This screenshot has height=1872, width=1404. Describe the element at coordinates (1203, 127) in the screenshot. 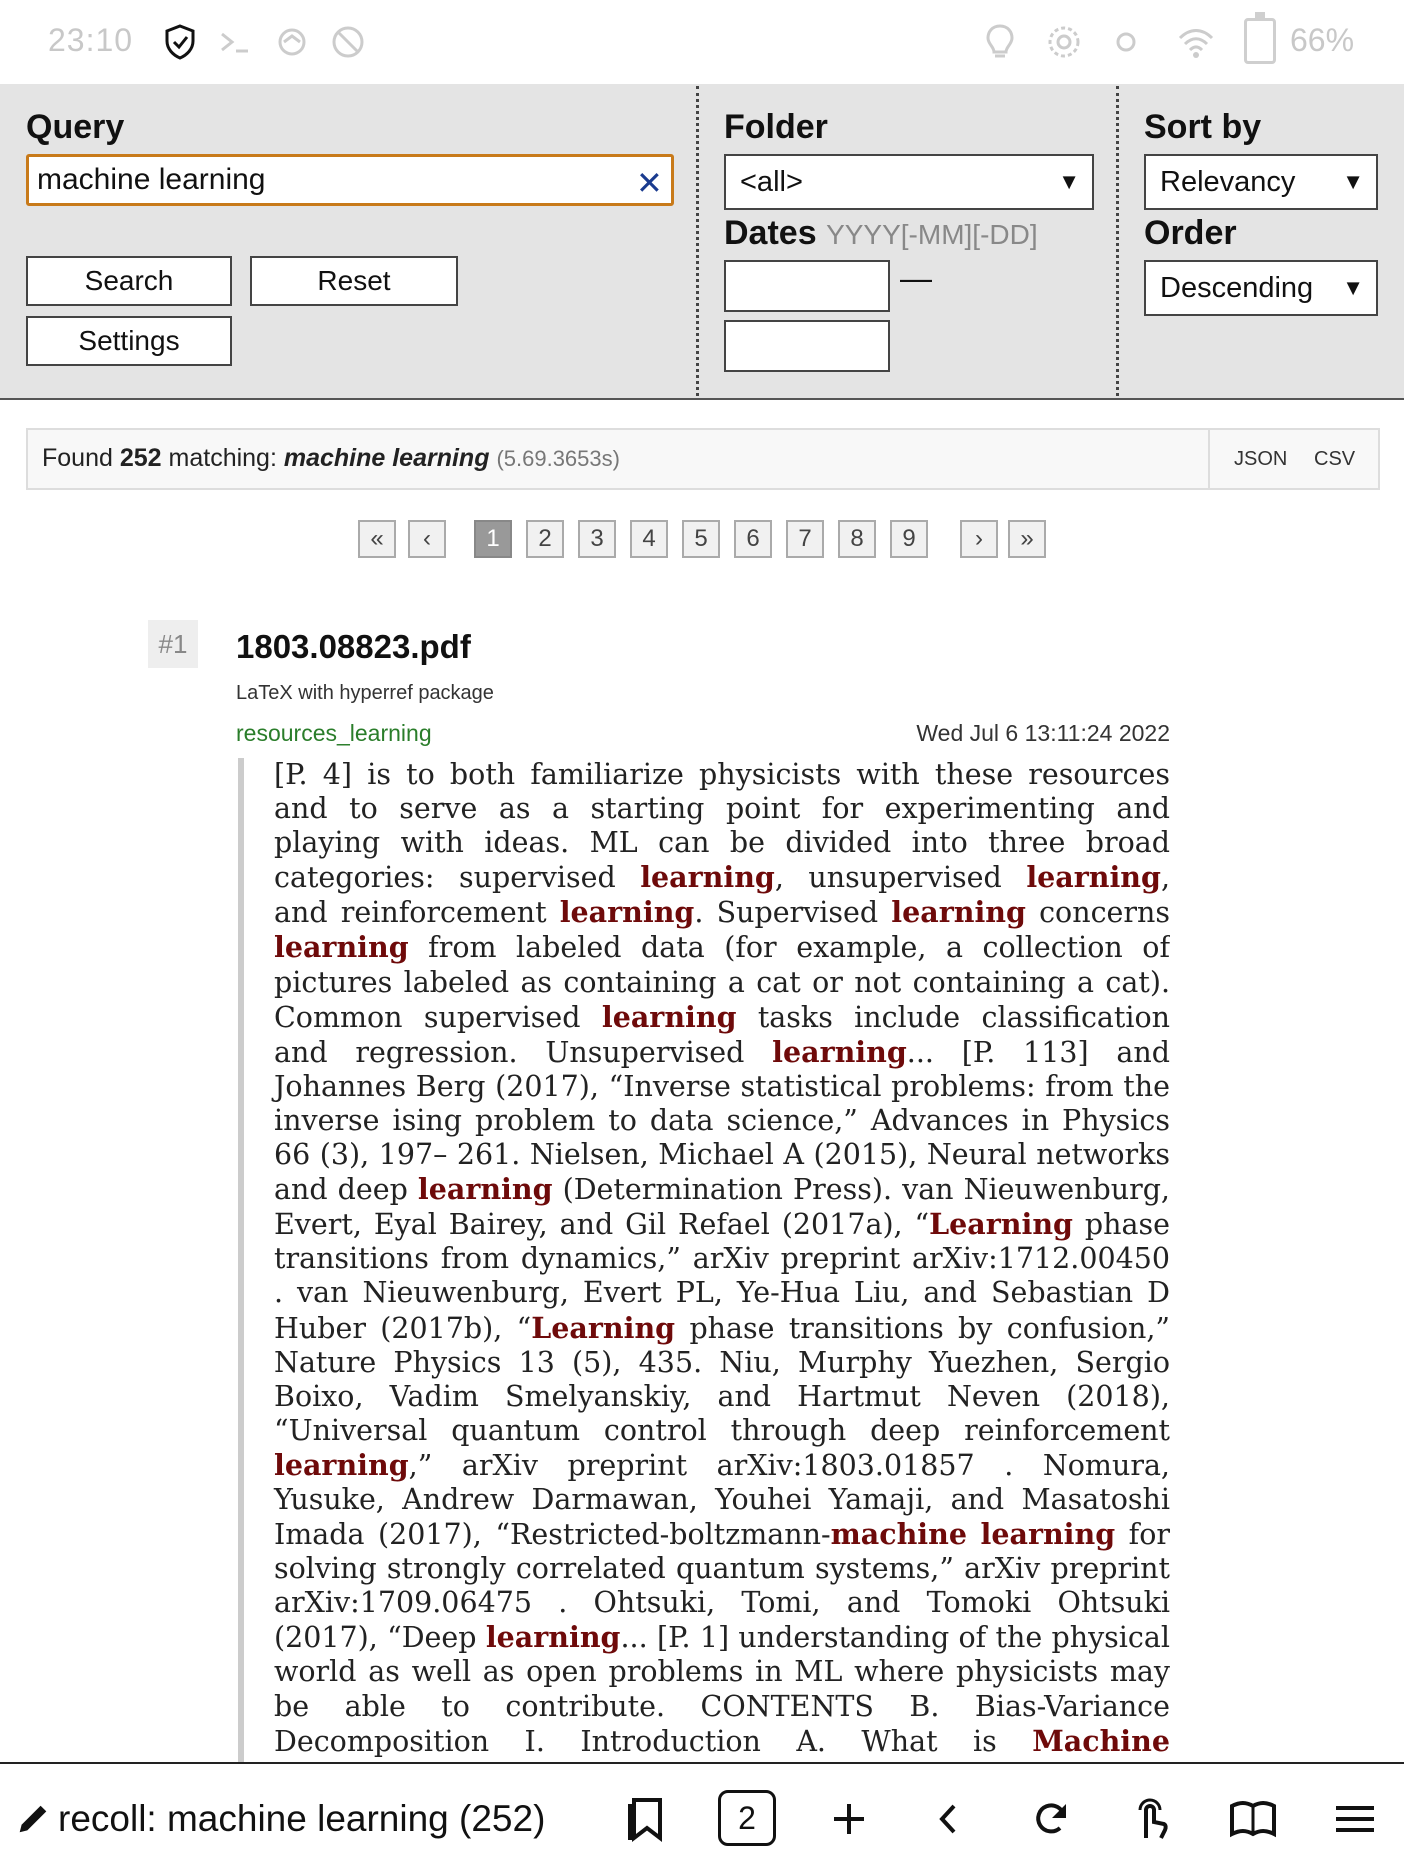

I see `sort-label: Sort by` at that location.